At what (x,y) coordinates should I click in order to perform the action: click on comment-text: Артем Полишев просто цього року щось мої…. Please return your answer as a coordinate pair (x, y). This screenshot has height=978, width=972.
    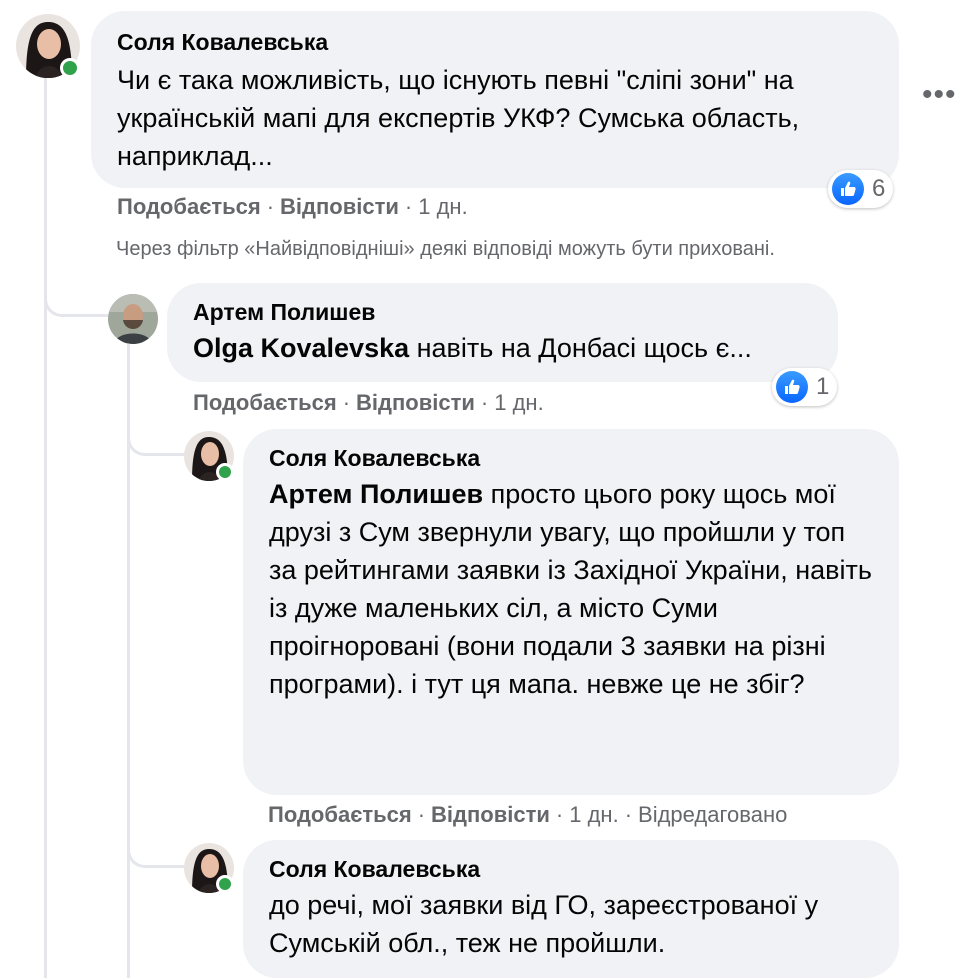
    Looking at the image, I should click on (571, 589).